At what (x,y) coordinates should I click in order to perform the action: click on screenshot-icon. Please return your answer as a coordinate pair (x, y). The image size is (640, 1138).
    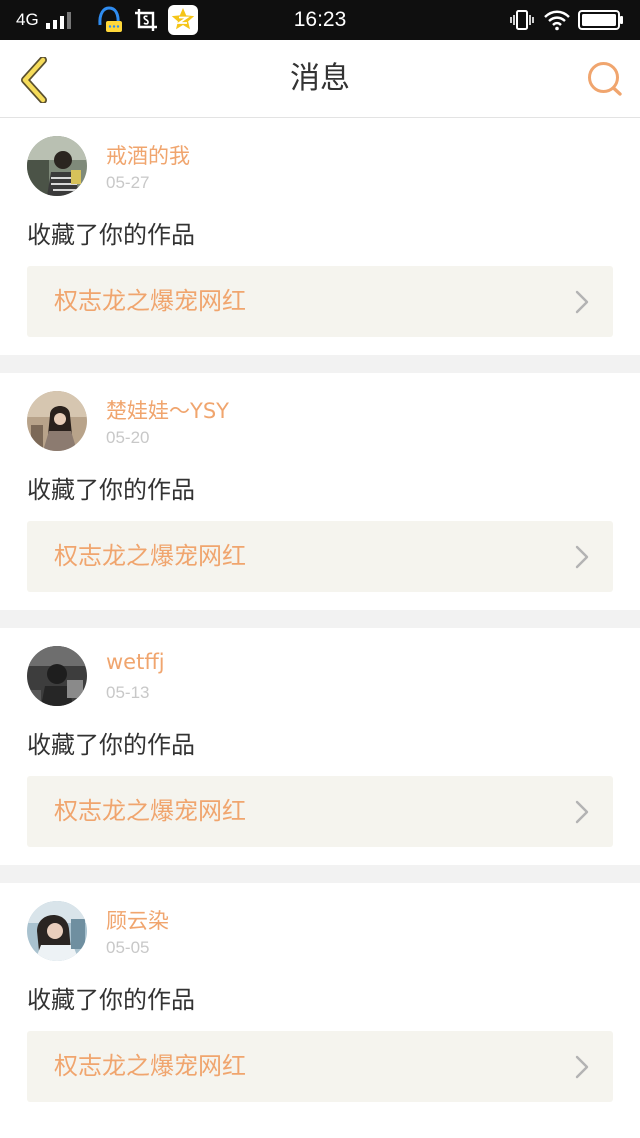
    Looking at the image, I should click on (146, 20).